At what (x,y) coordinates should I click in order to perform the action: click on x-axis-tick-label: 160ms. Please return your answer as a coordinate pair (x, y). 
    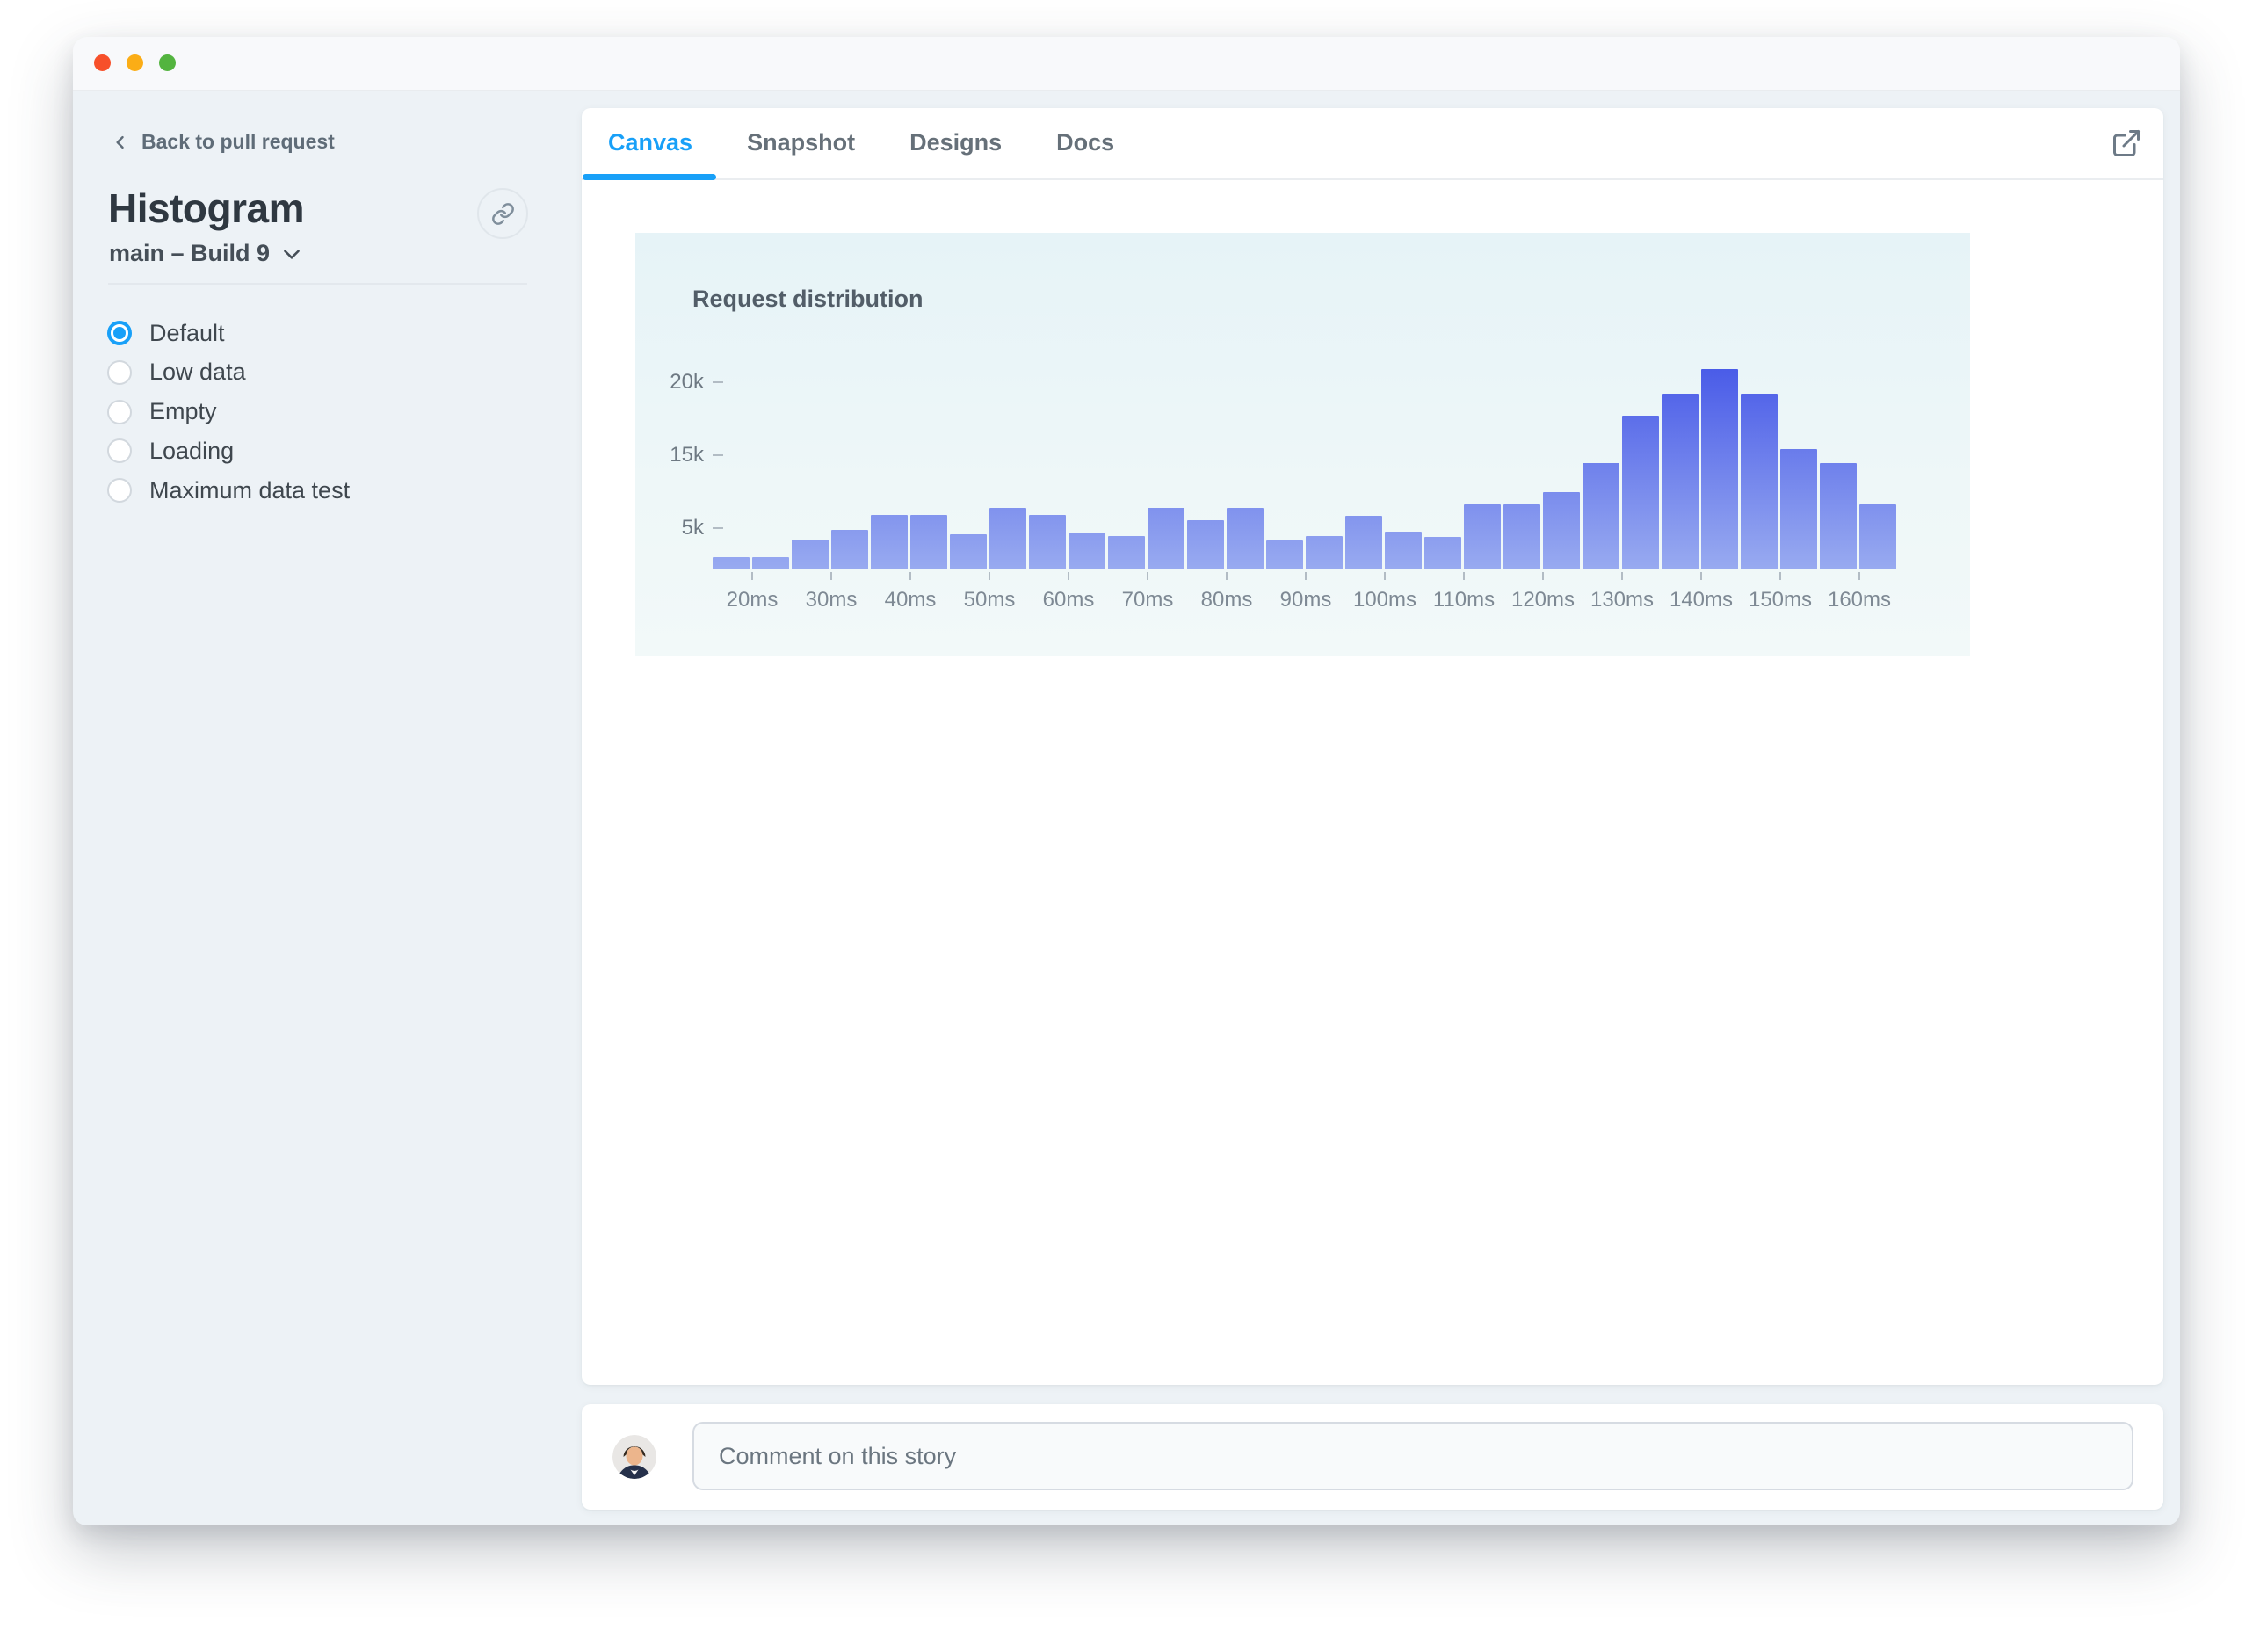
    Looking at the image, I should click on (1860, 600).